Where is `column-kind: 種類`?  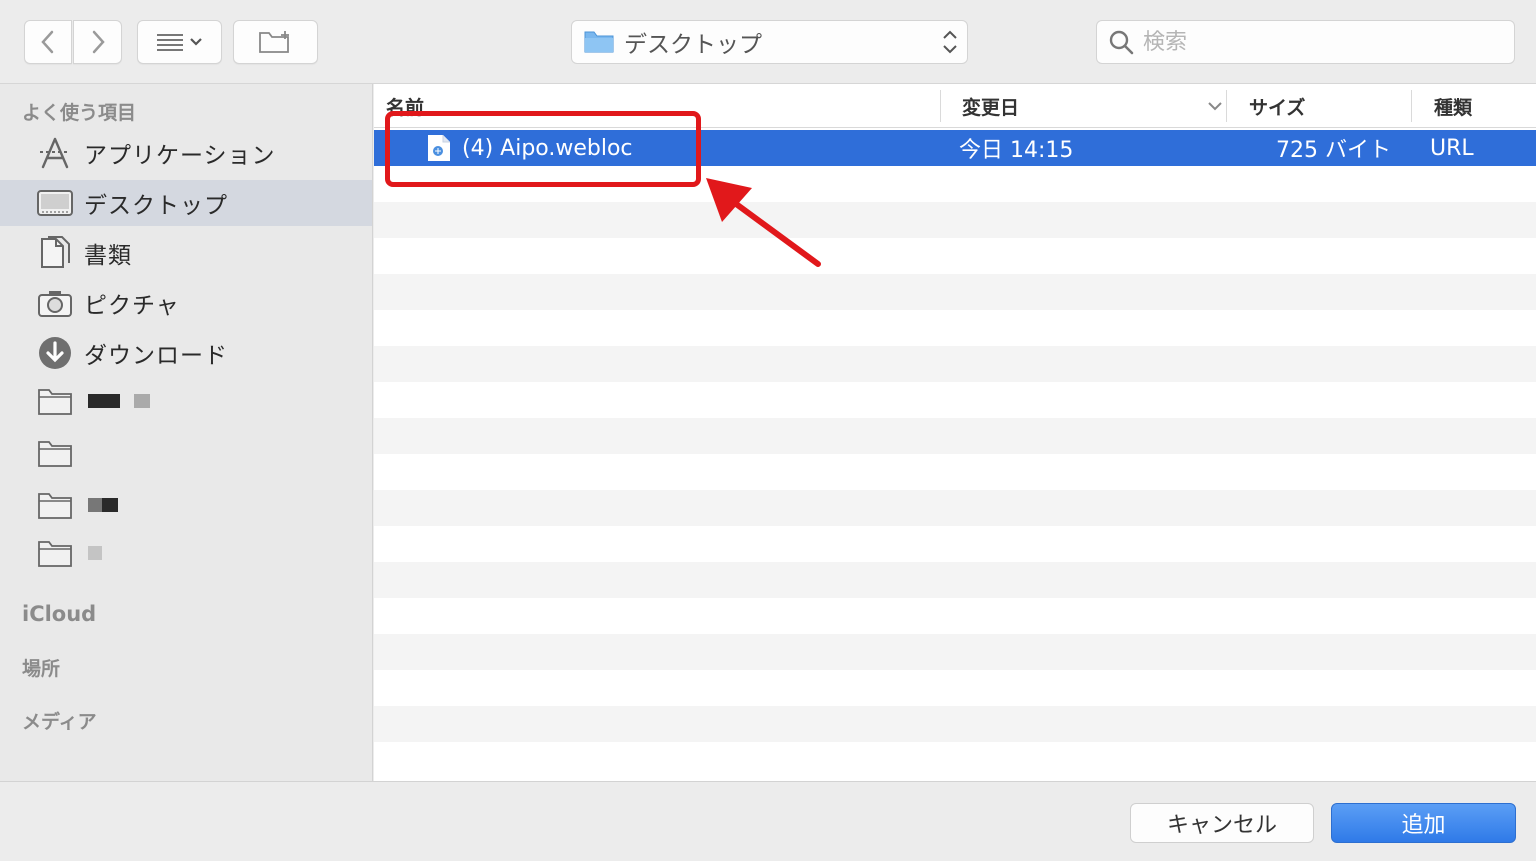 column-kind: 種類 is located at coordinates (1453, 106).